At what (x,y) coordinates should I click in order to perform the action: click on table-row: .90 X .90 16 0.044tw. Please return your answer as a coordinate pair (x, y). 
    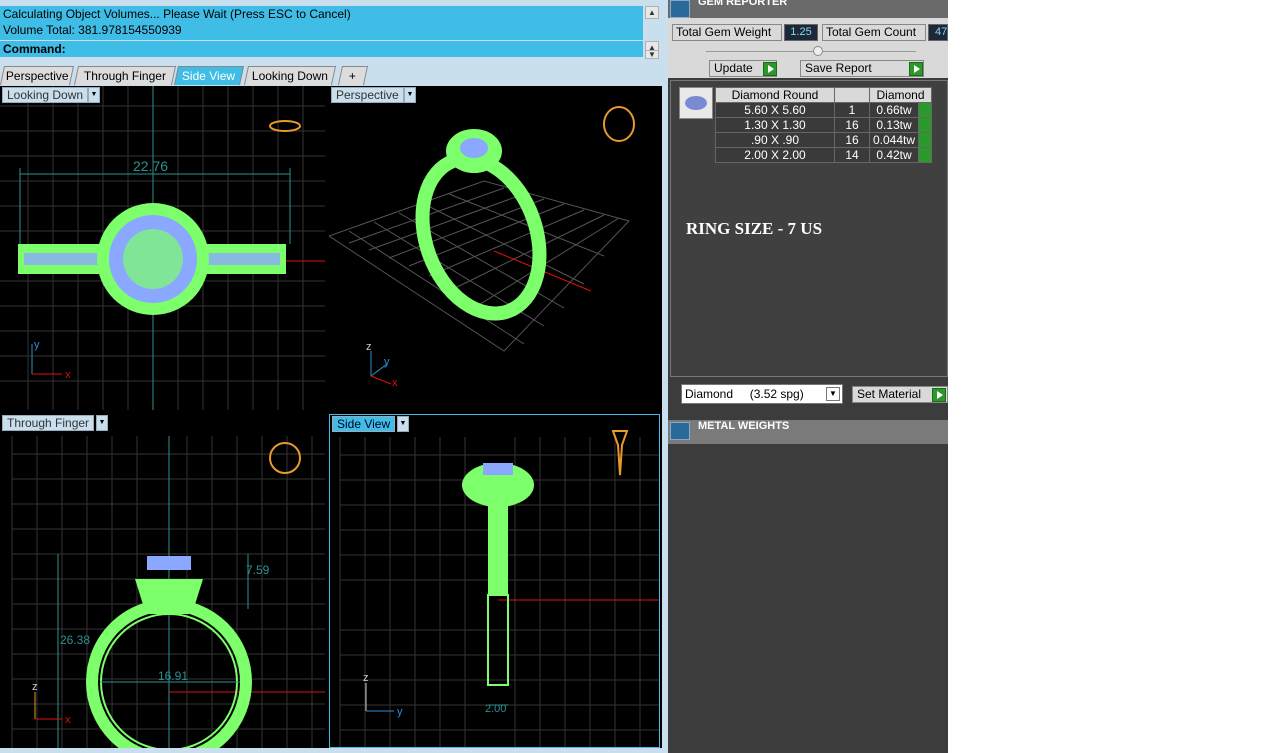
    Looking at the image, I should click on (824, 140).